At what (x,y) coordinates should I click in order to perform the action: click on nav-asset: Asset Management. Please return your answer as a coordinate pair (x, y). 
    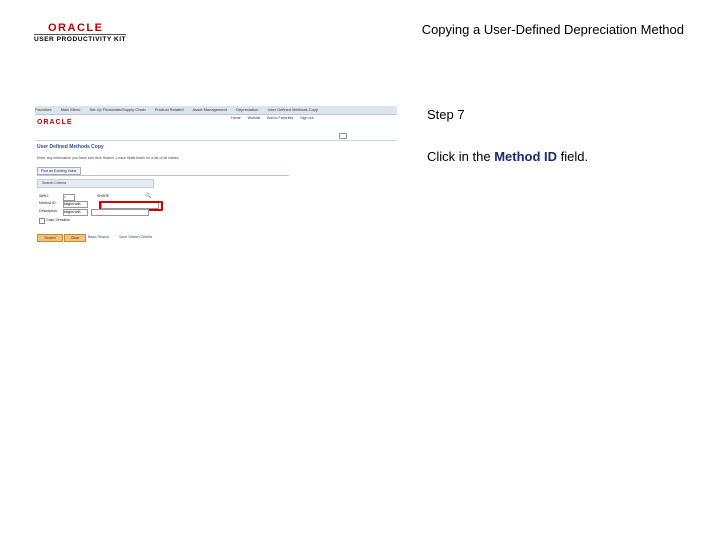
    Looking at the image, I should click on (209, 109).